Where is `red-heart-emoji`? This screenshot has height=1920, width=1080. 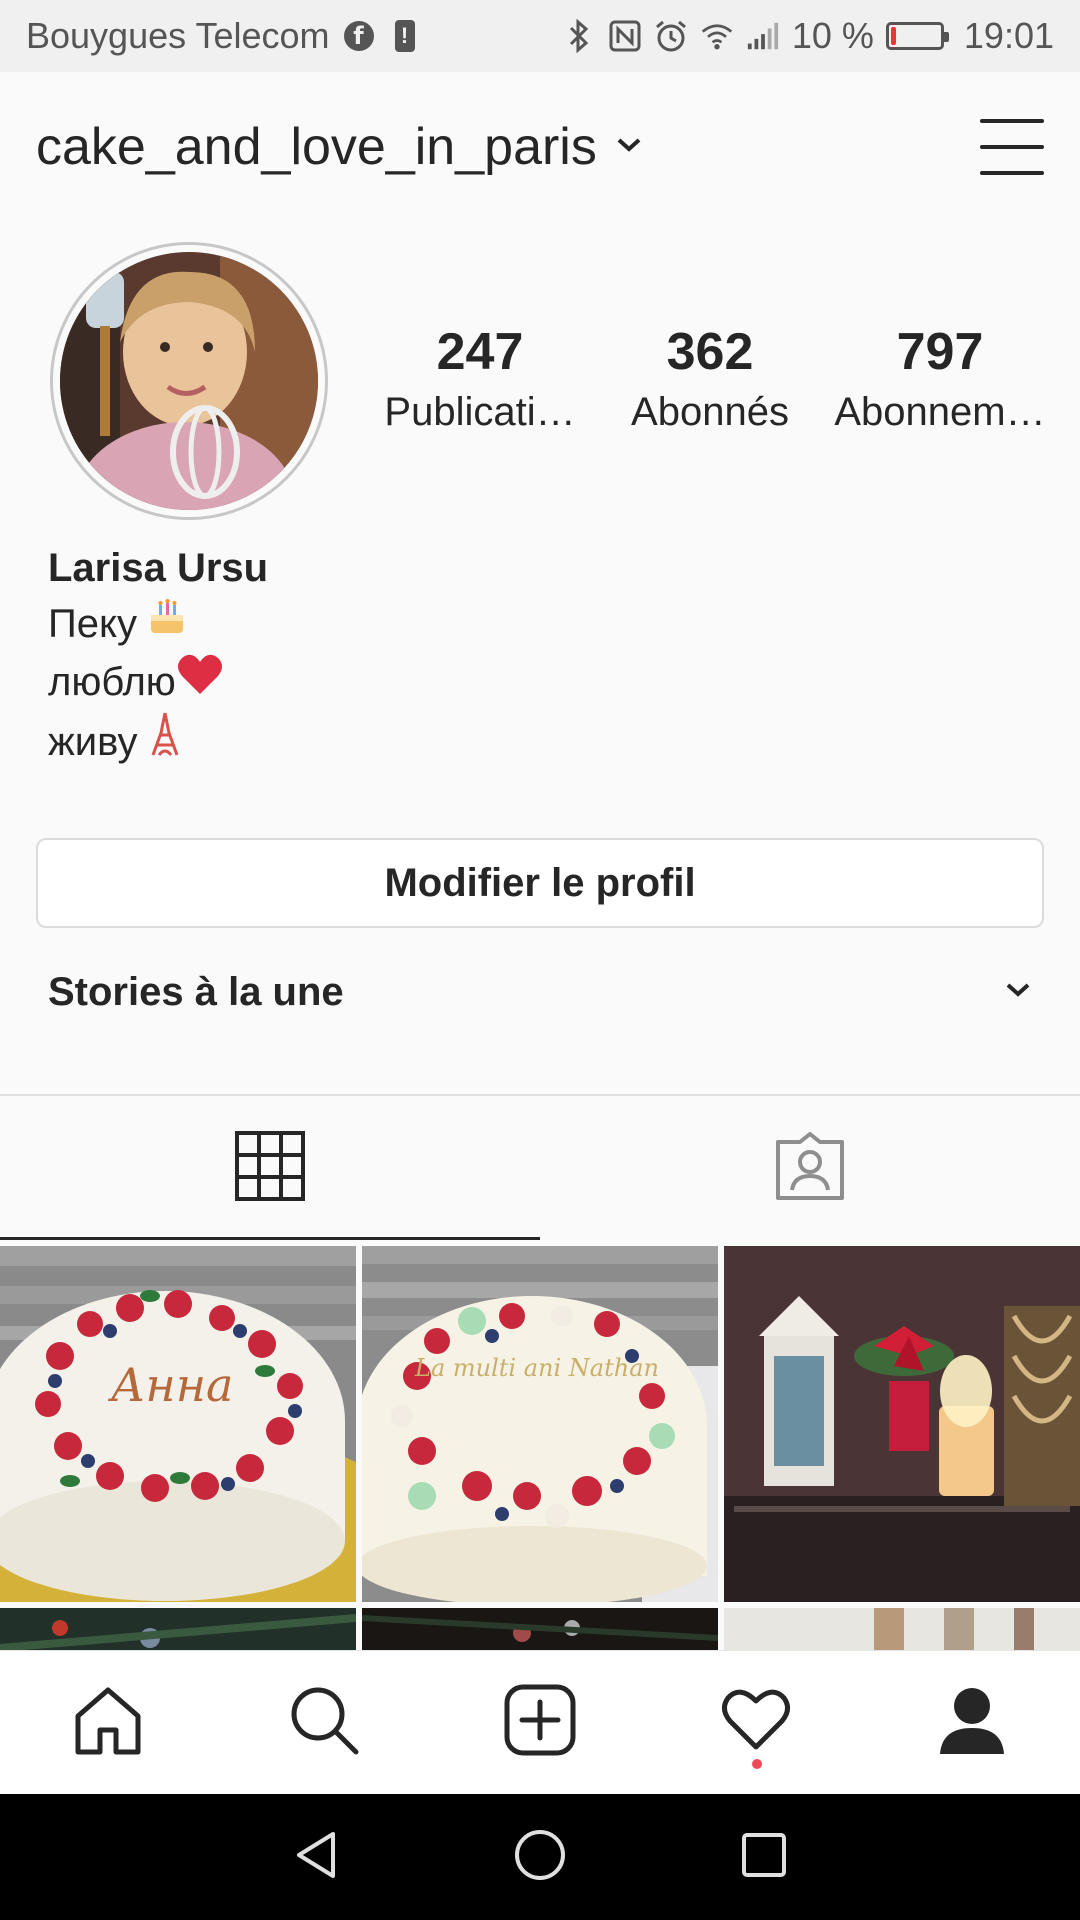
red-heart-emoji is located at coordinates (200, 681).